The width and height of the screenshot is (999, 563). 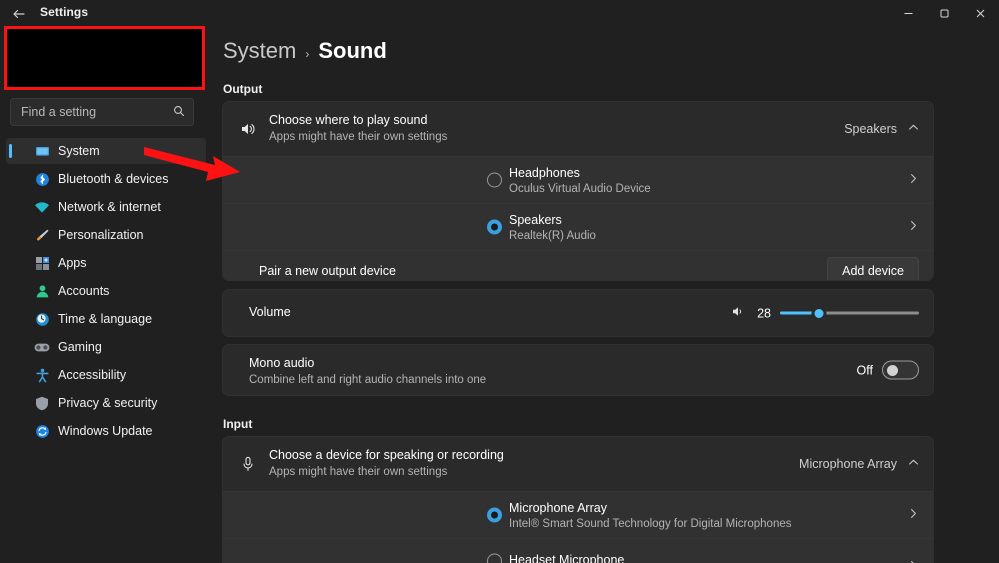 I want to click on page-title: Sound, so click(x=352, y=50).